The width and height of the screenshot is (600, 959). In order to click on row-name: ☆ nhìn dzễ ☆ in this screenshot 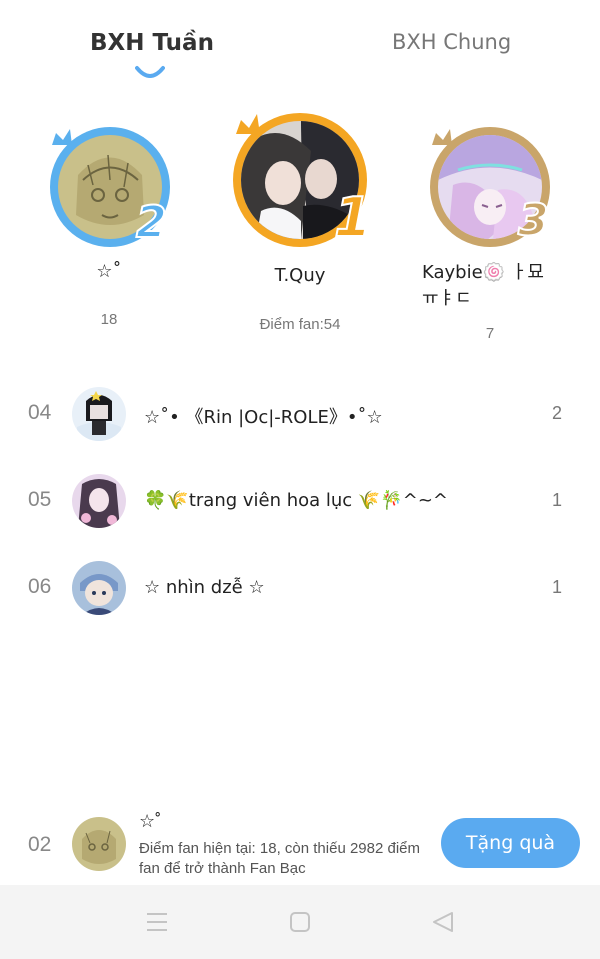, I will do `click(204, 587)`.